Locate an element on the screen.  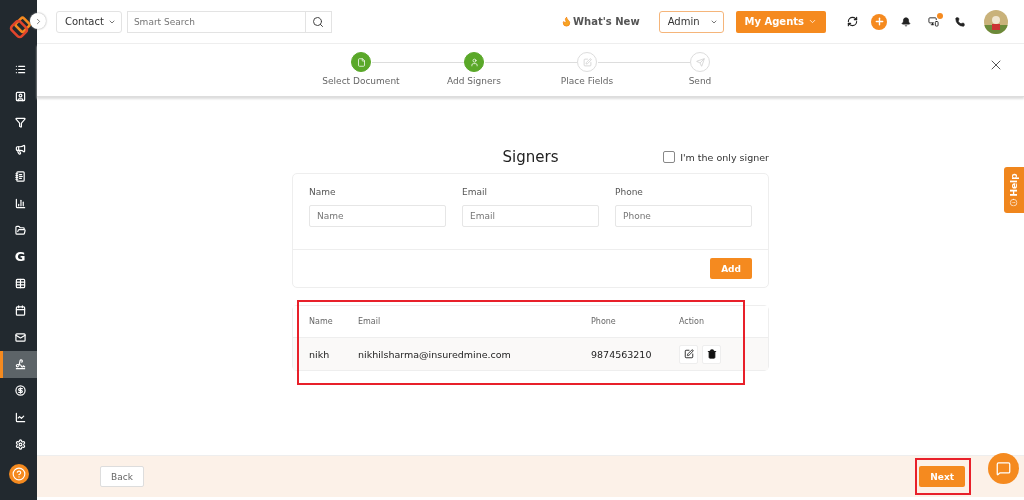
file-icon is located at coordinates (361, 62).